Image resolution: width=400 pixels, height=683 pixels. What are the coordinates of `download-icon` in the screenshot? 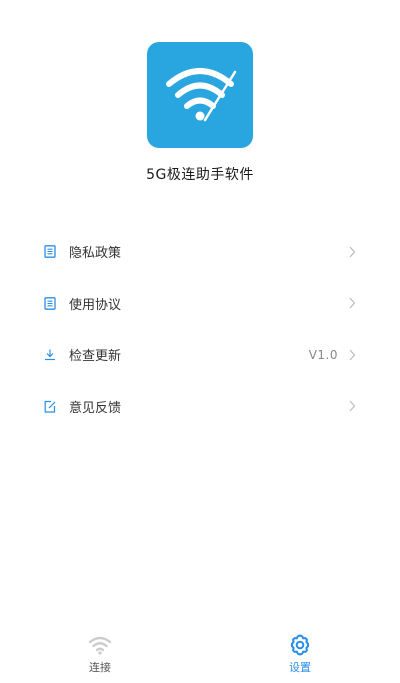 It's located at (50, 355).